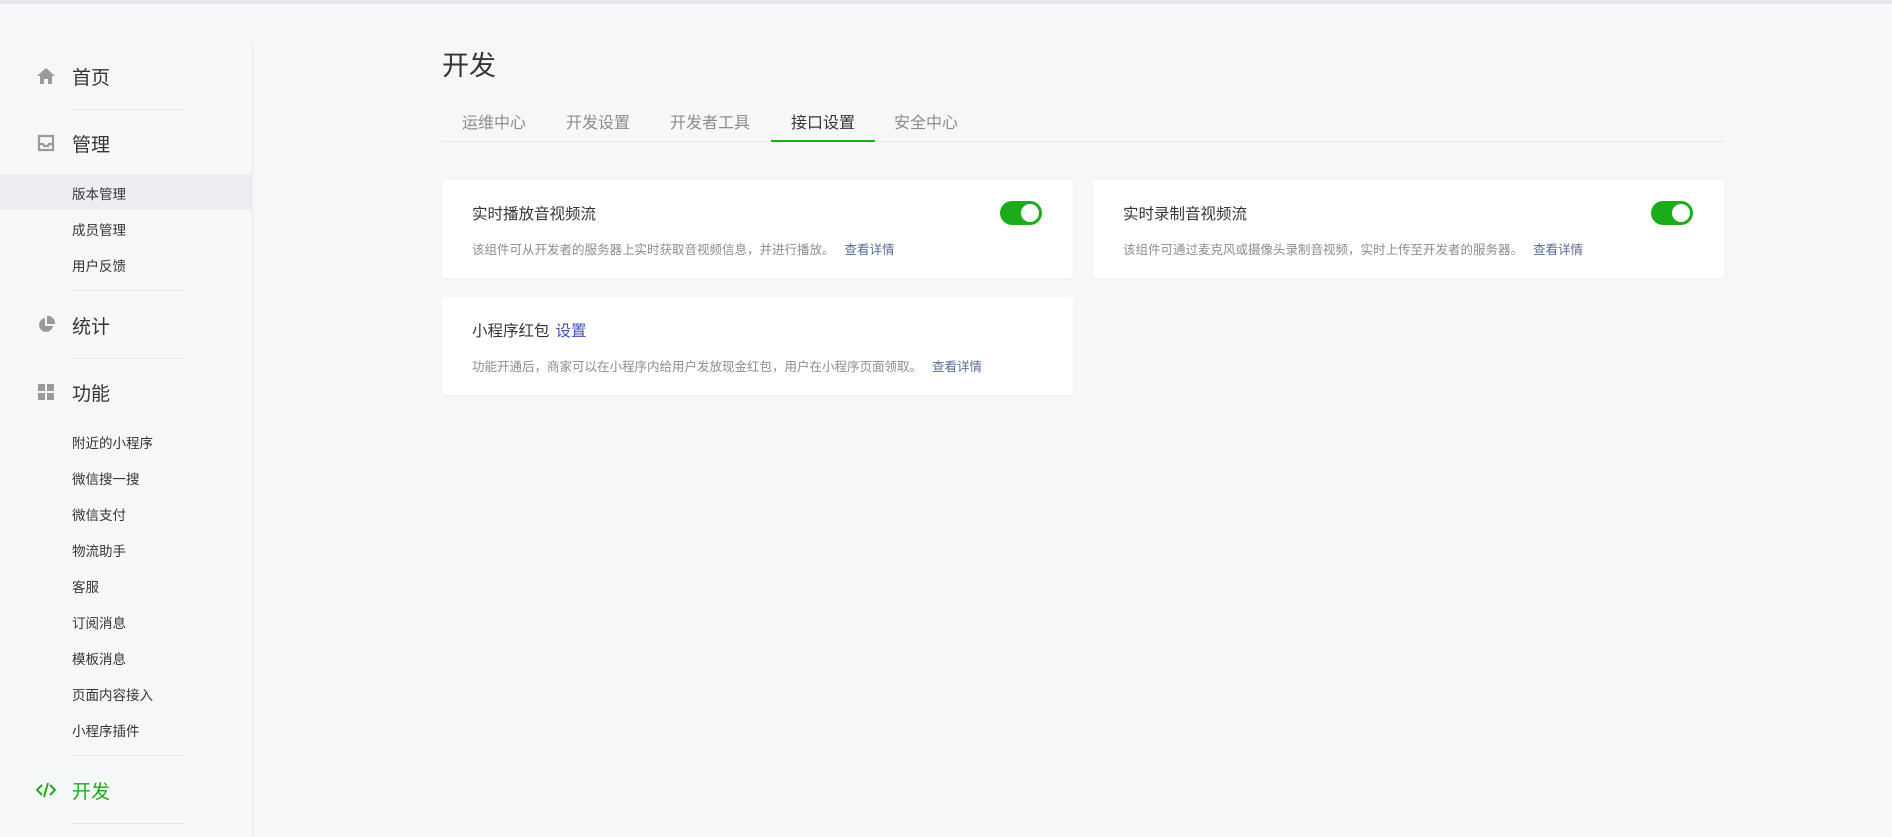  What do you see at coordinates (99, 231) in the screenshot?
I see `sidebar-item-label: 成员管理` at bounding box center [99, 231].